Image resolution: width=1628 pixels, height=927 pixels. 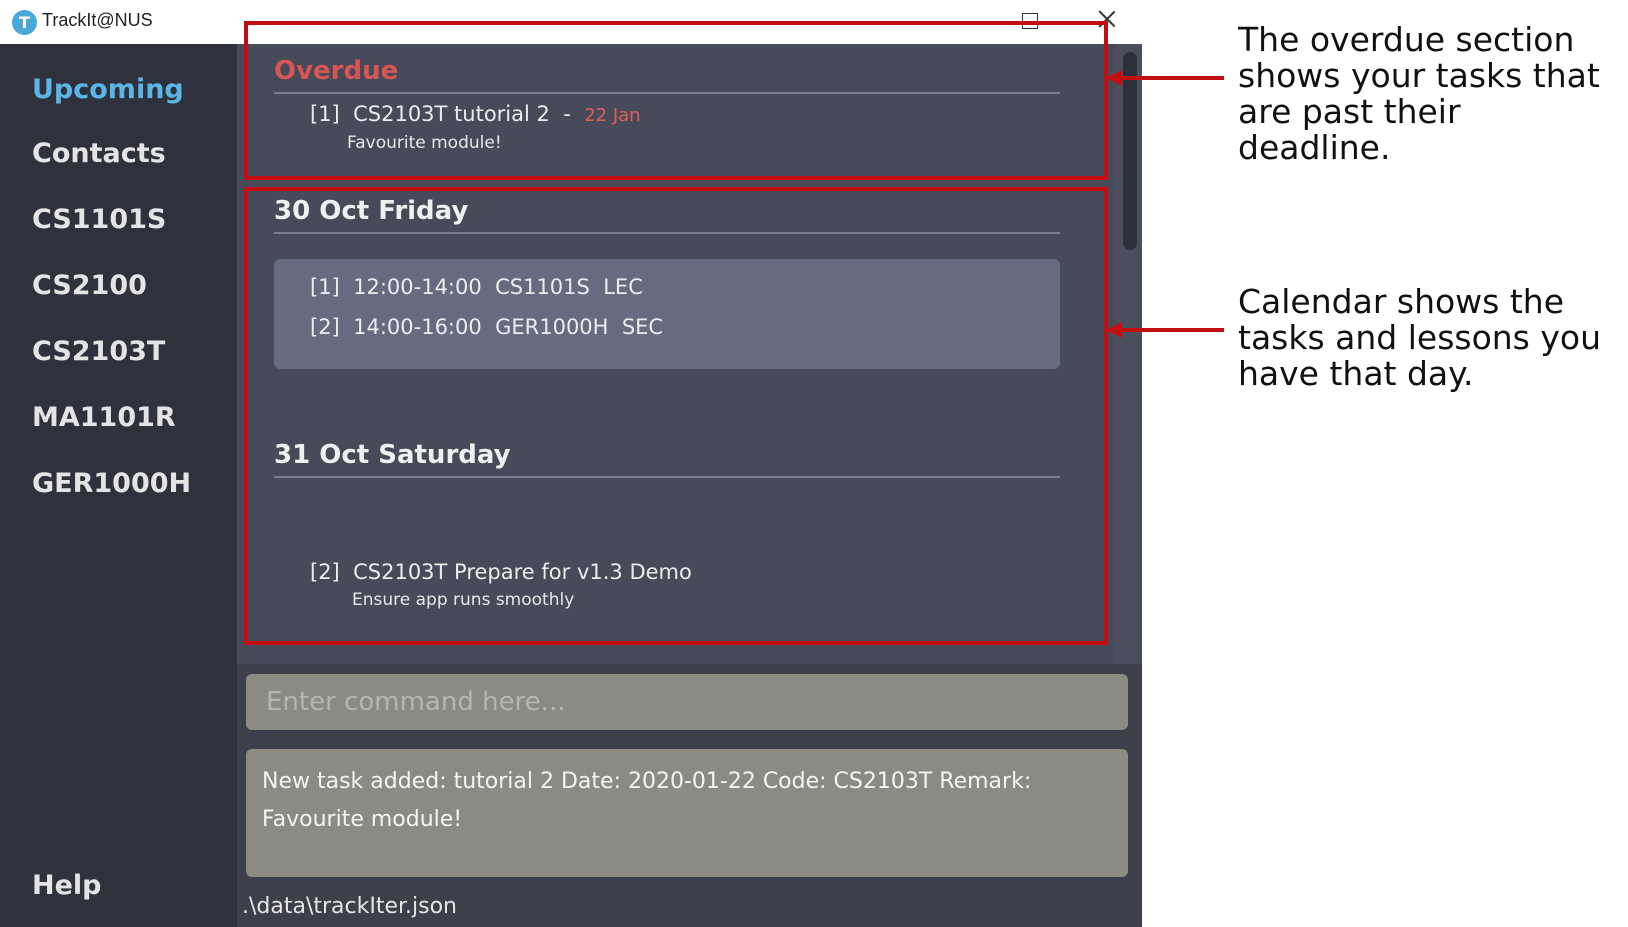 What do you see at coordinates (108, 89) in the screenshot?
I see `sidebar-item-upcoming: Upcoming` at bounding box center [108, 89].